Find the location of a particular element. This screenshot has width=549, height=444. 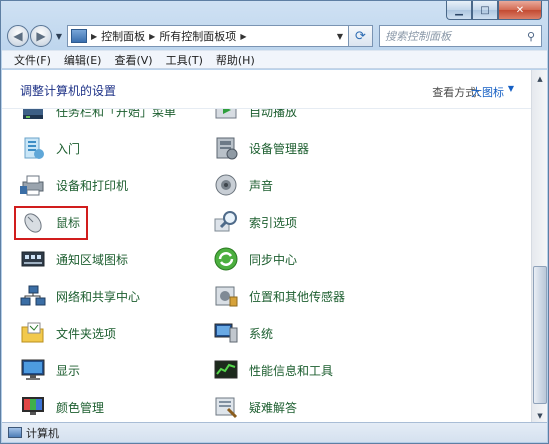

network-icon is located at coordinates (33, 296).